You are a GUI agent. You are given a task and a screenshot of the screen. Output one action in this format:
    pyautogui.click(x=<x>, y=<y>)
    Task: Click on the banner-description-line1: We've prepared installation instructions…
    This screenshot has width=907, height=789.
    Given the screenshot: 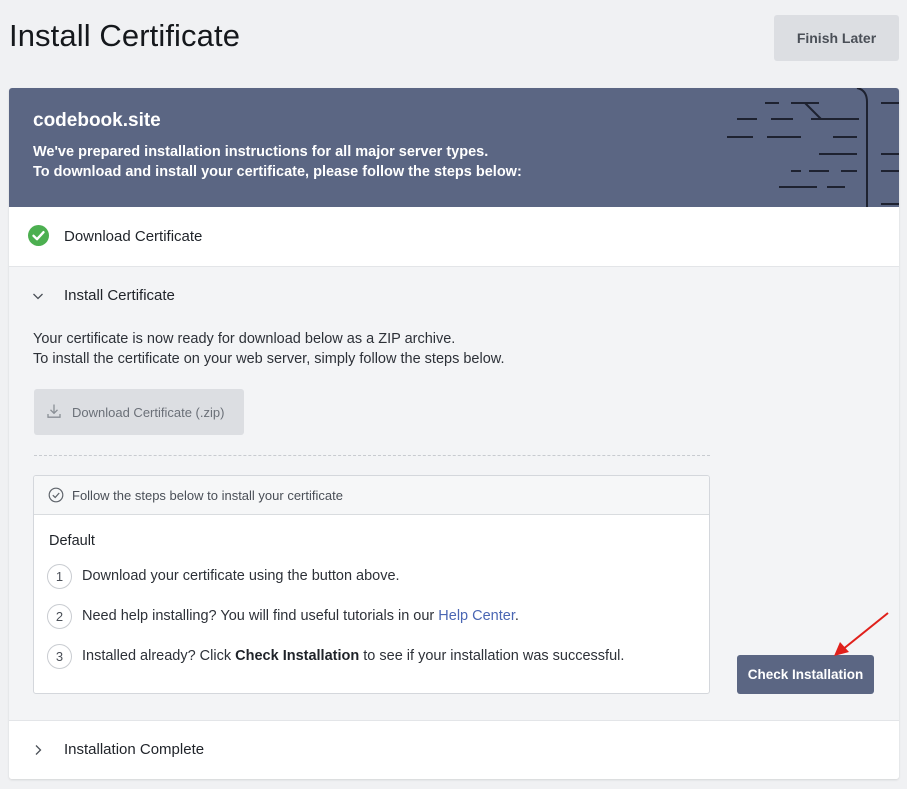 What is the action you would take?
    pyautogui.click(x=261, y=152)
    